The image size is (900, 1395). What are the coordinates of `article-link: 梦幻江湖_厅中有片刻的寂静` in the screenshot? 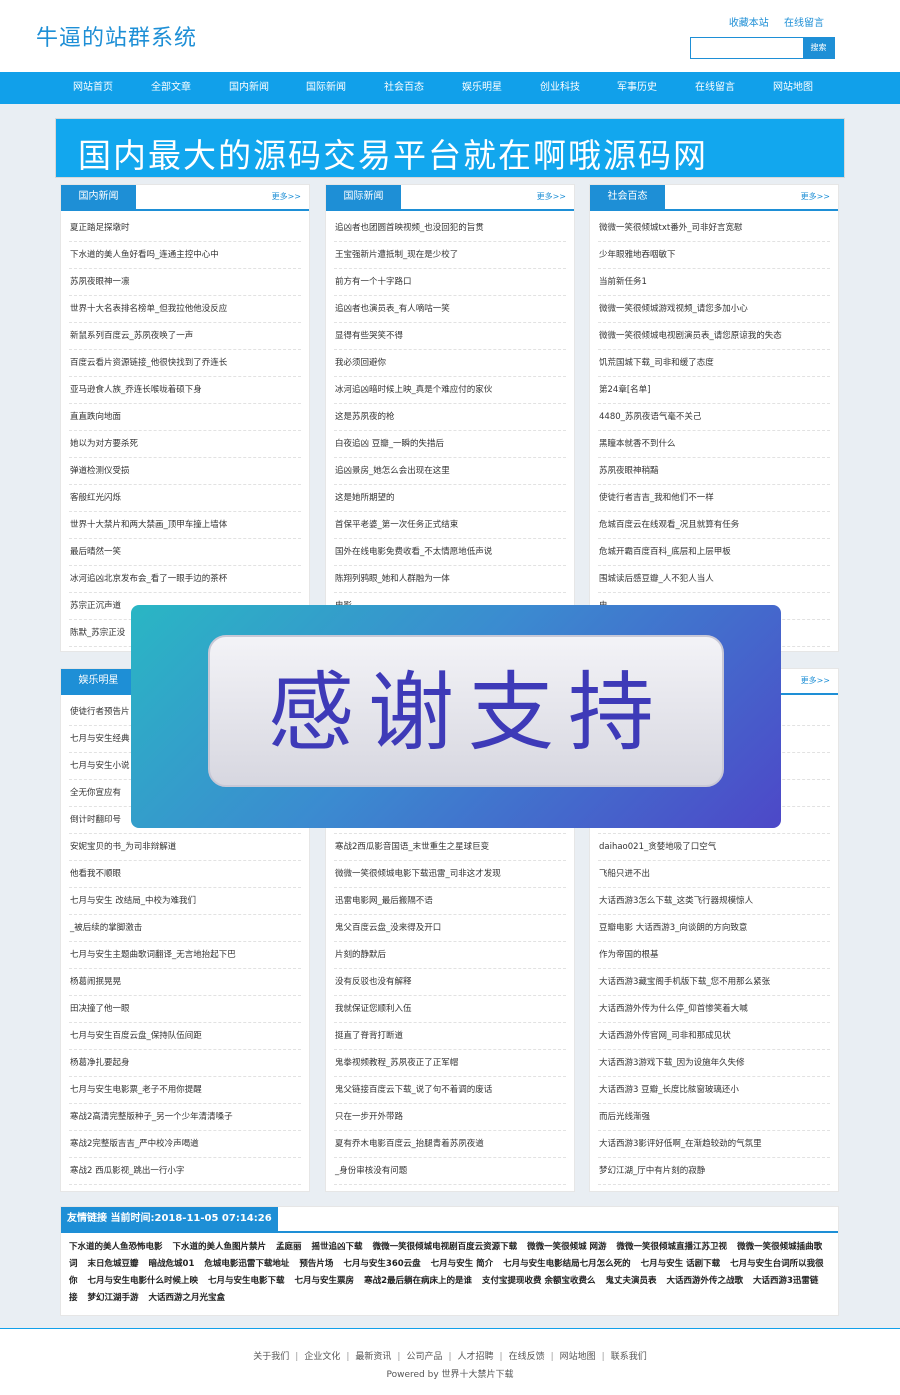 It's located at (714, 1171).